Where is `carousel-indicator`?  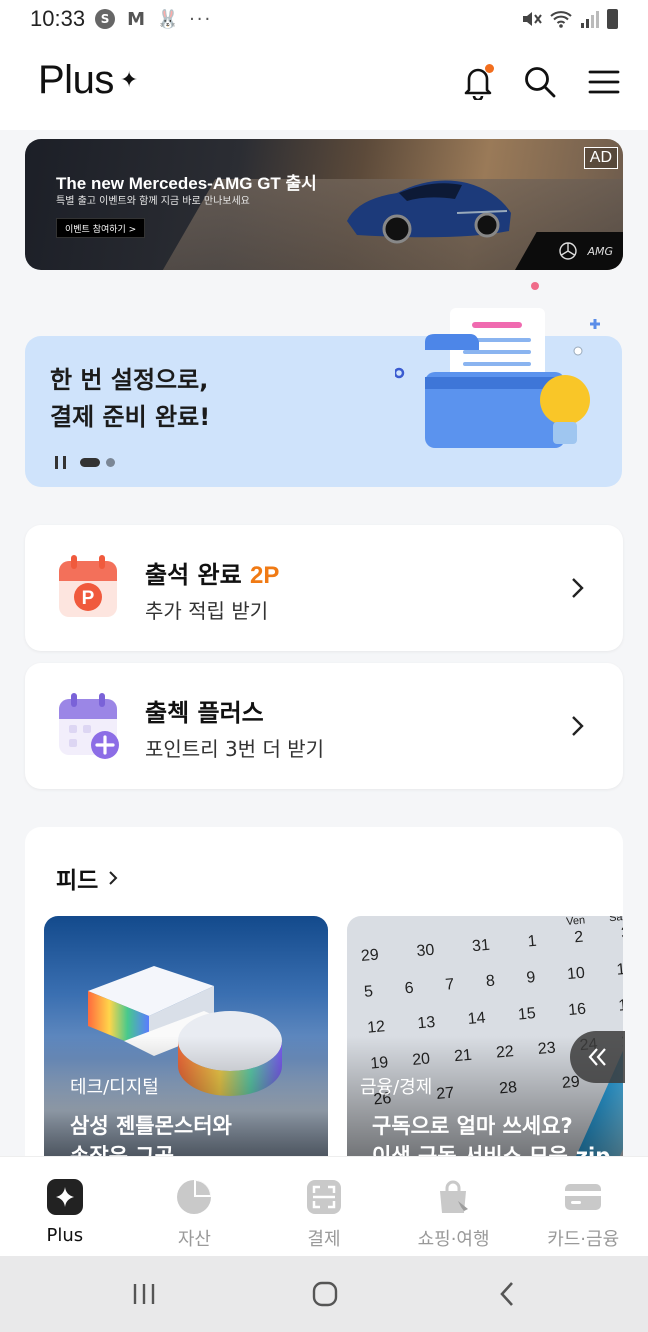 carousel-indicator is located at coordinates (97, 462).